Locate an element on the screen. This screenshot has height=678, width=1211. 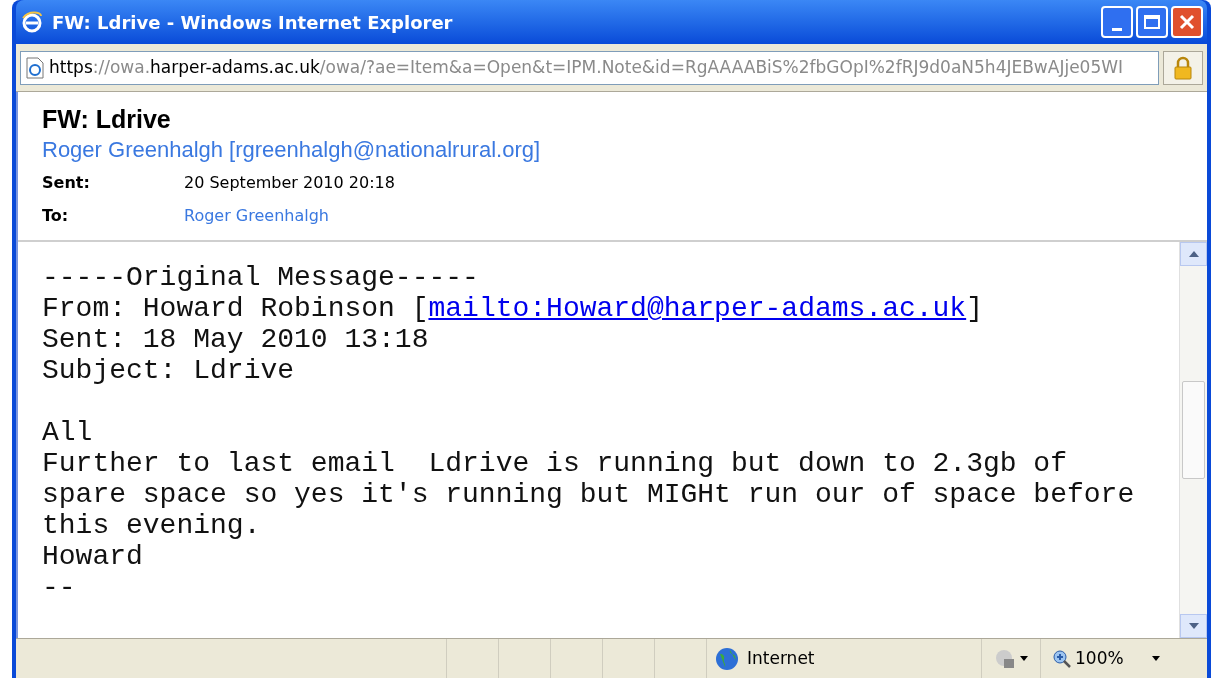
protected-mode-icon is located at coordinates (1005, 658).